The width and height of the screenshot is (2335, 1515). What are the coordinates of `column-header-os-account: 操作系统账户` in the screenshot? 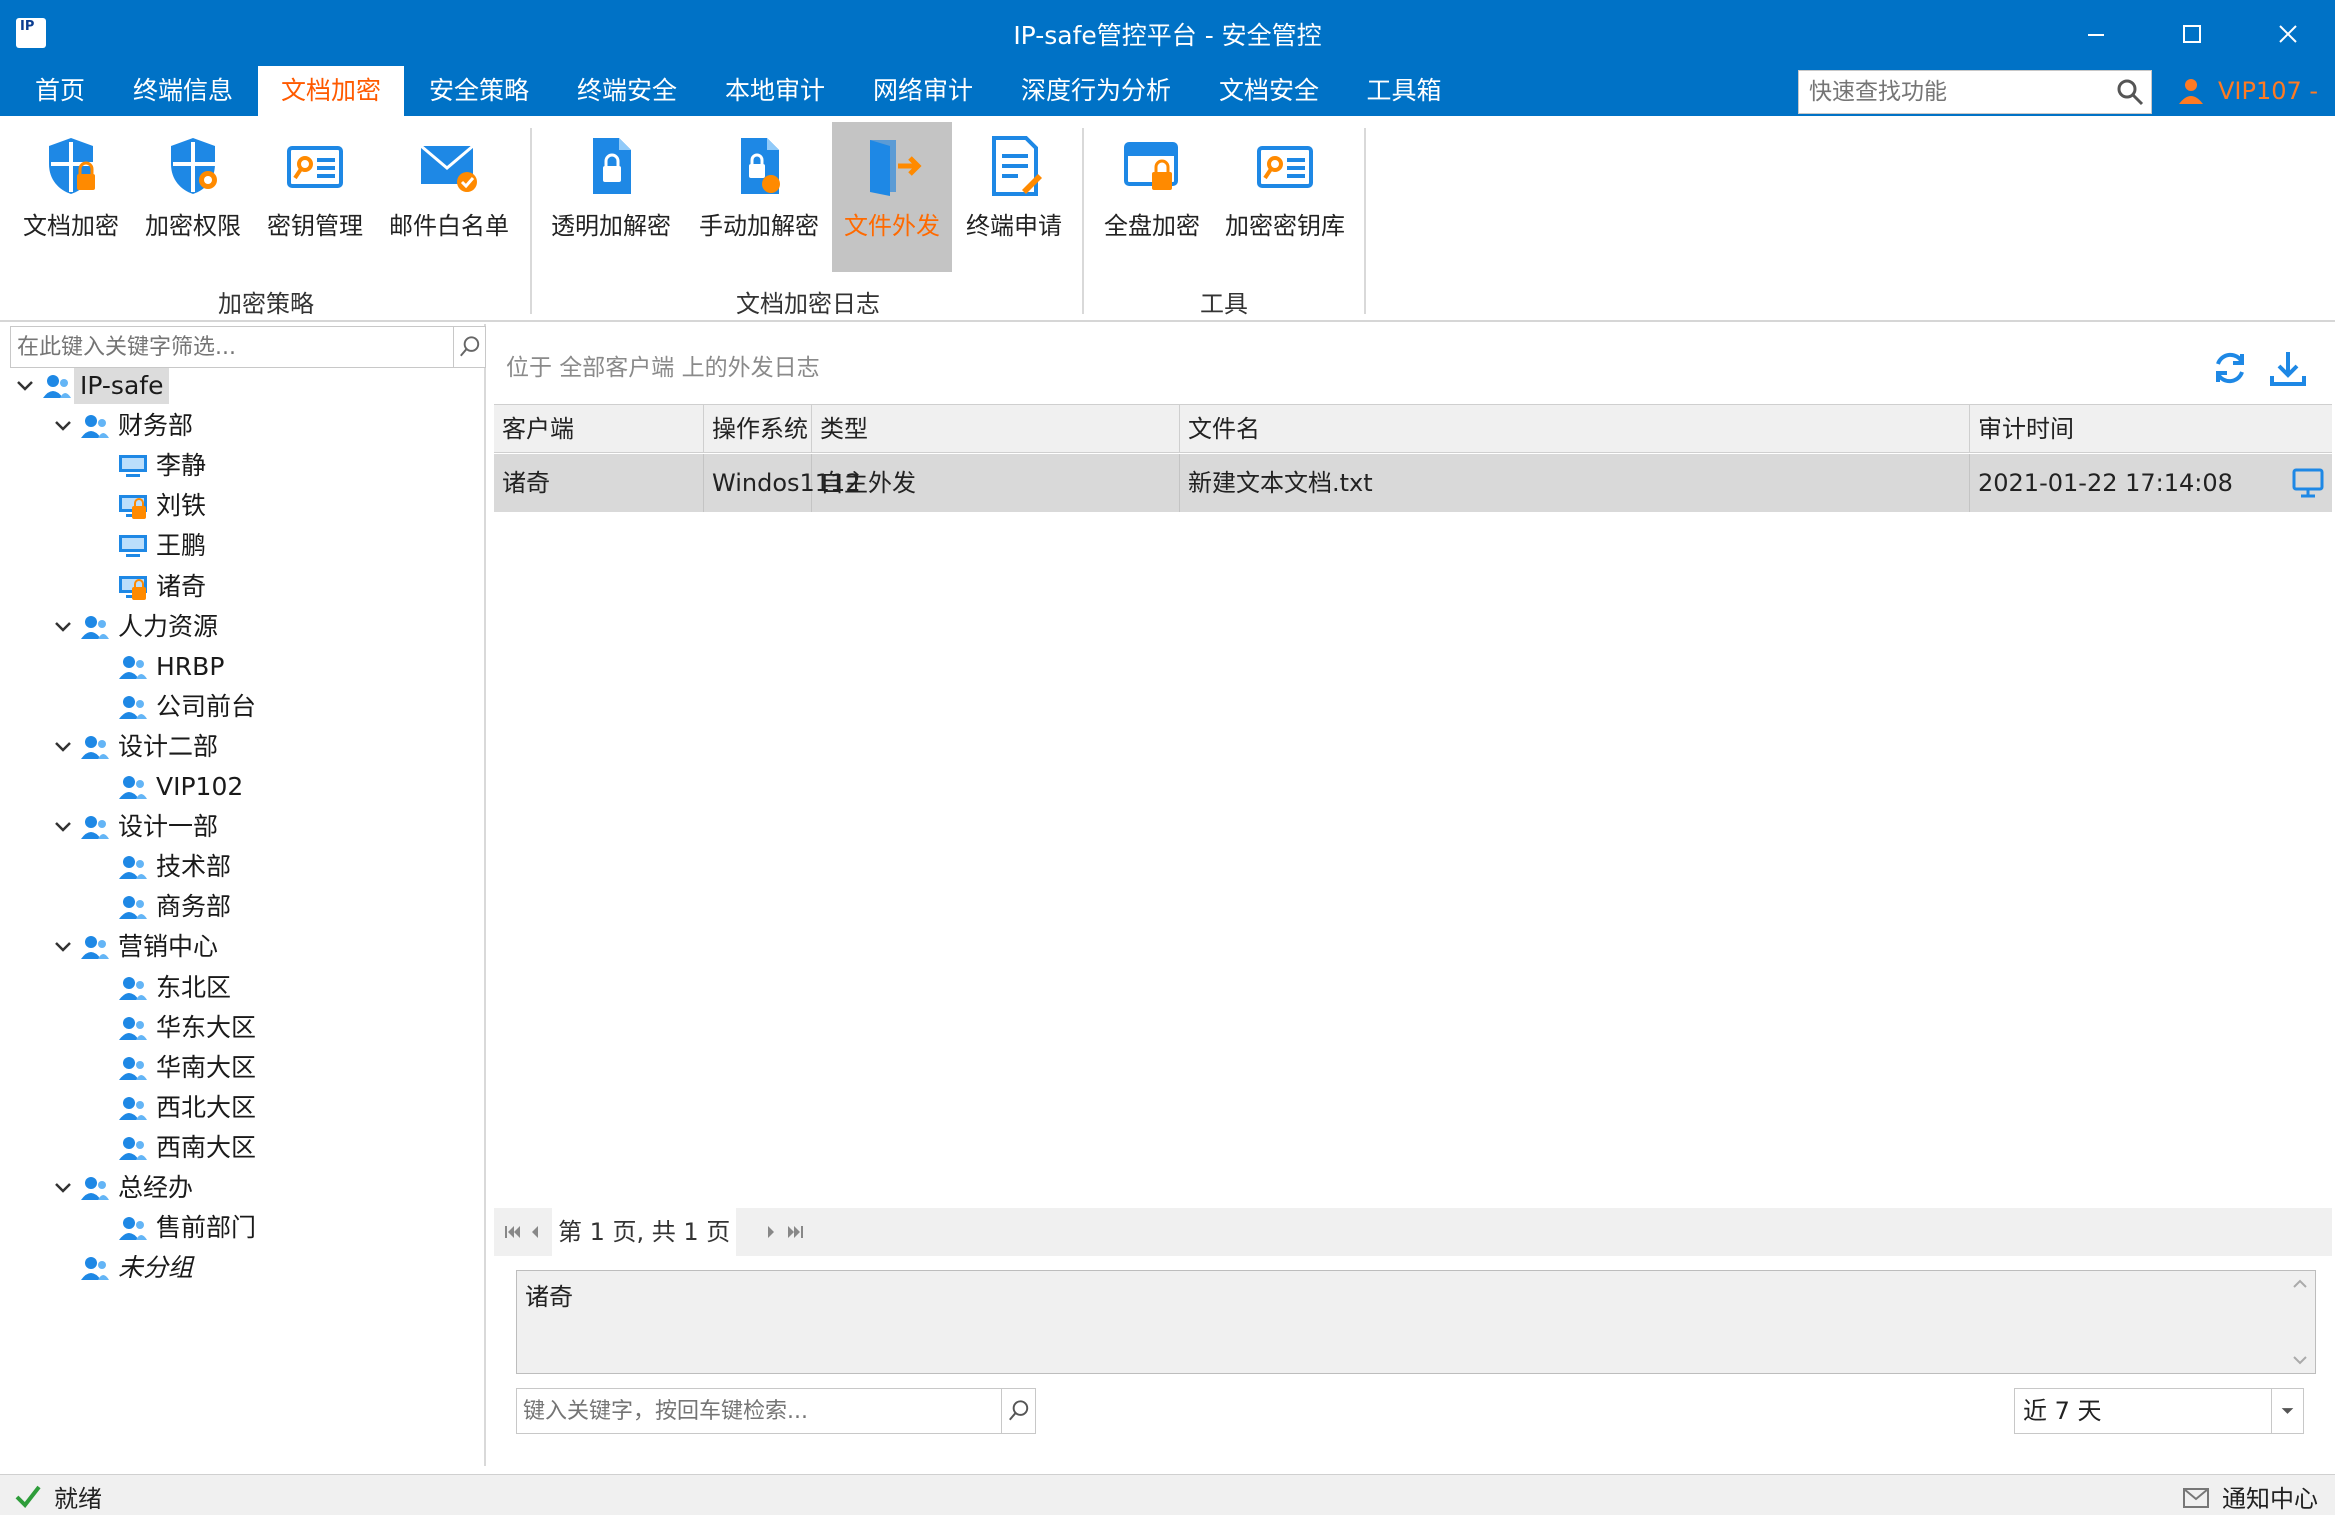 It's located at (758, 448).